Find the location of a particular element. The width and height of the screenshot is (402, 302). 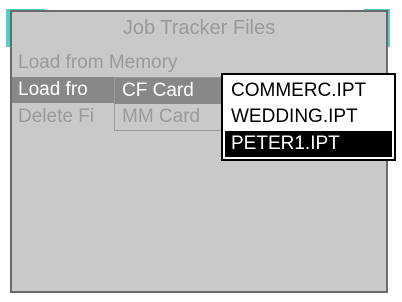

file-item-selected: PETER1.IPT is located at coordinates (308, 144).